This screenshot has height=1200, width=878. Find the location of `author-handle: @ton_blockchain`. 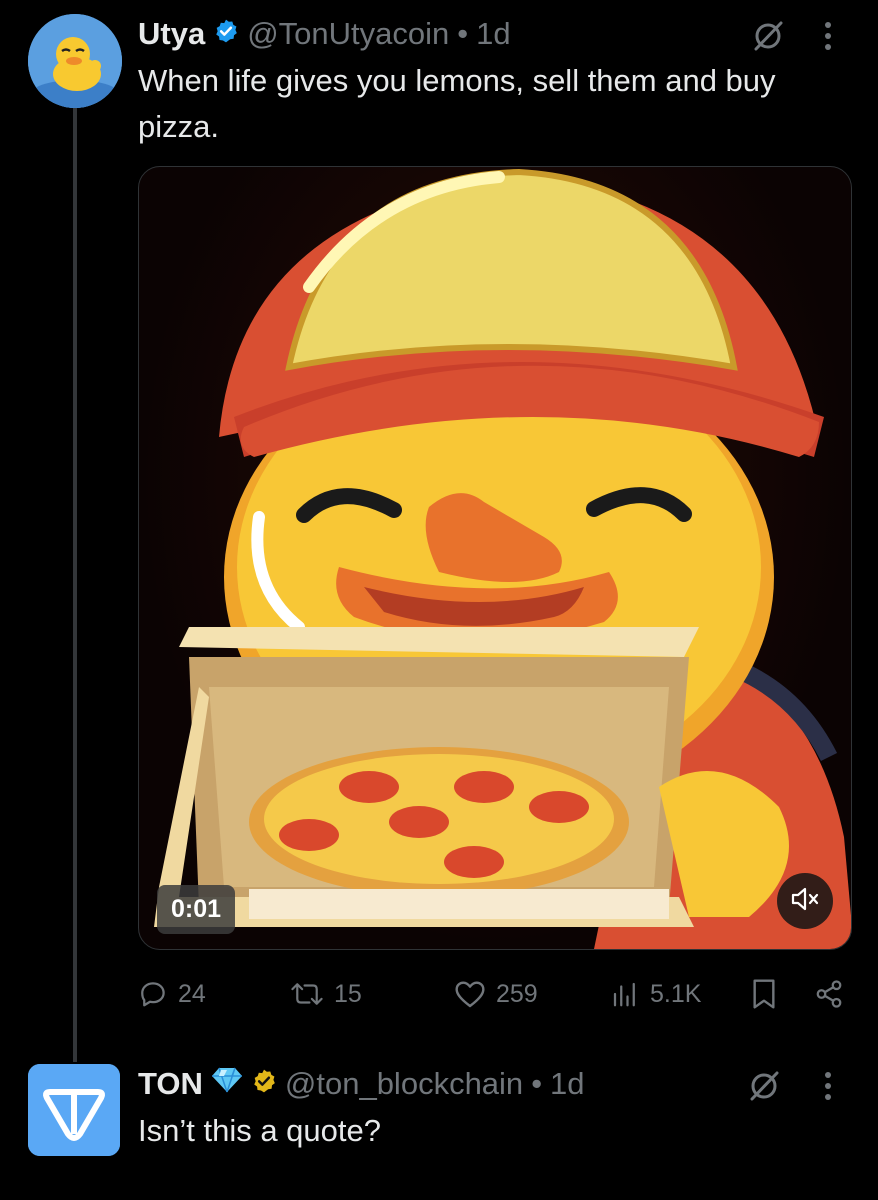

author-handle: @ton_blockchain is located at coordinates (404, 1084).